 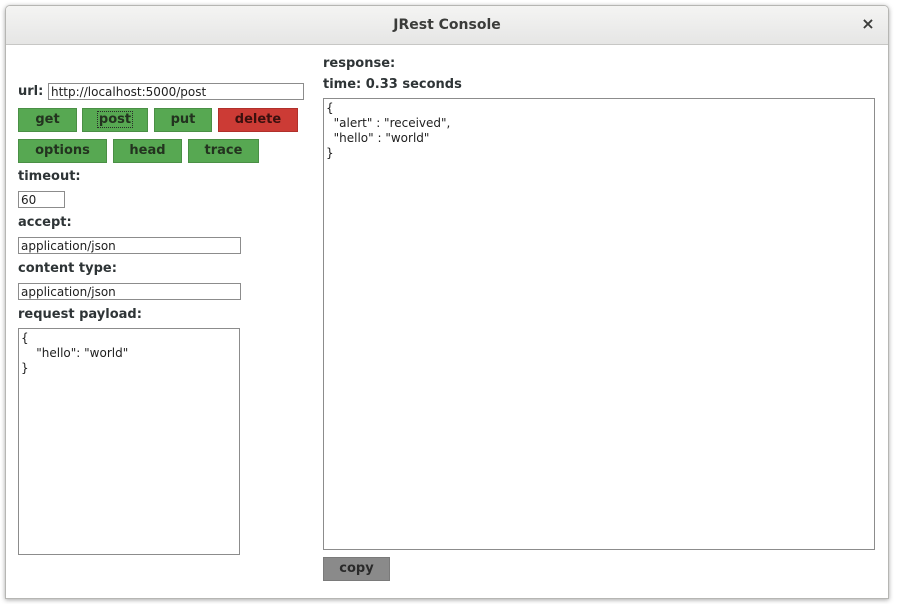 I want to click on url-label: url:, so click(x=31, y=91).